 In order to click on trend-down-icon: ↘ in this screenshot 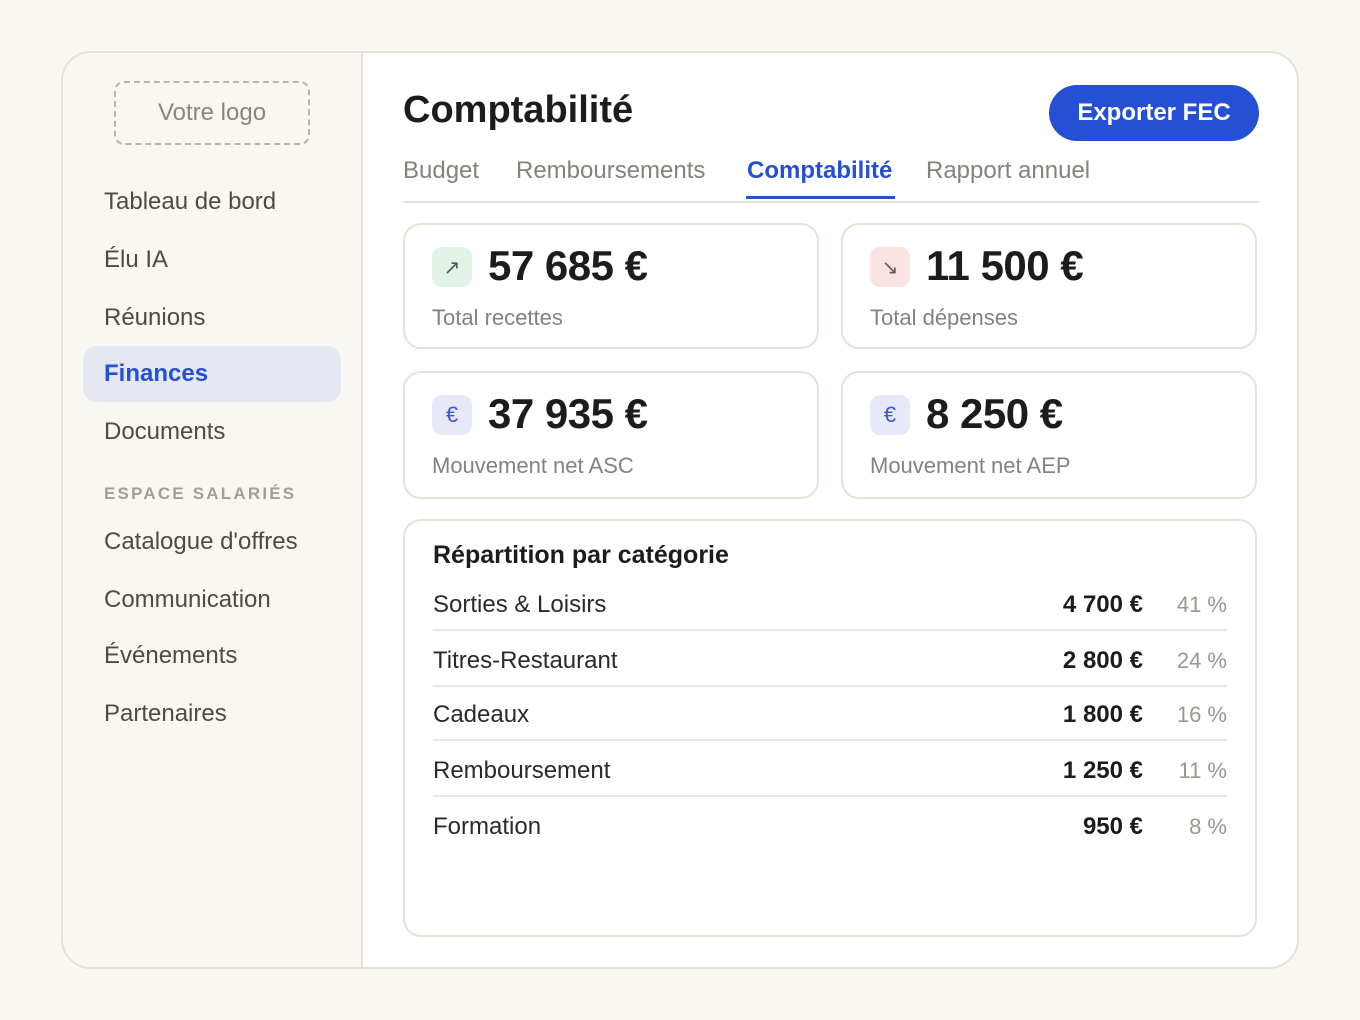, I will do `click(890, 267)`.